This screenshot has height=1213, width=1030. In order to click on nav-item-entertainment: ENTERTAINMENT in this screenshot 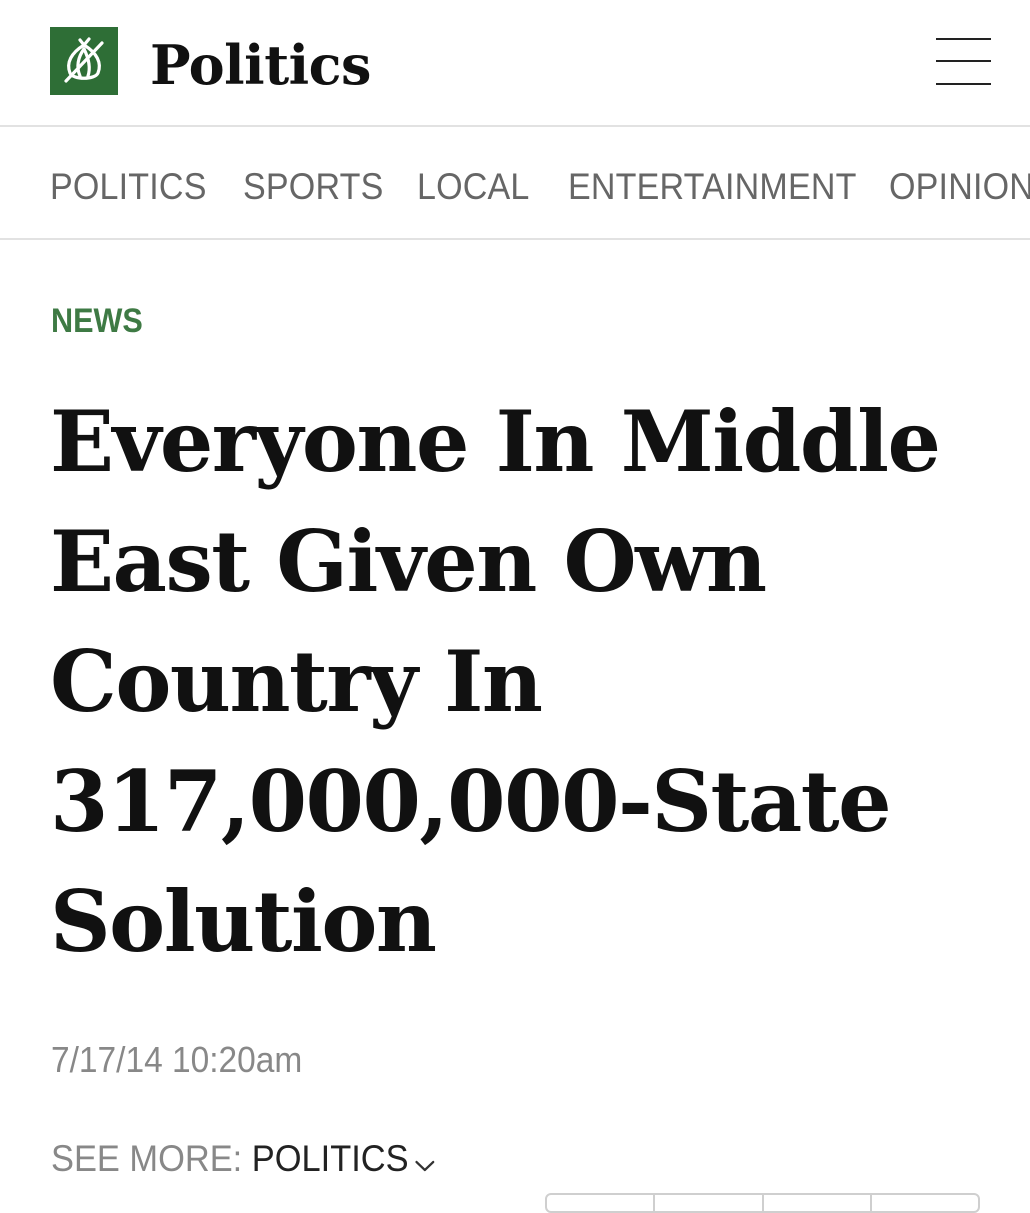, I will do `click(712, 187)`.